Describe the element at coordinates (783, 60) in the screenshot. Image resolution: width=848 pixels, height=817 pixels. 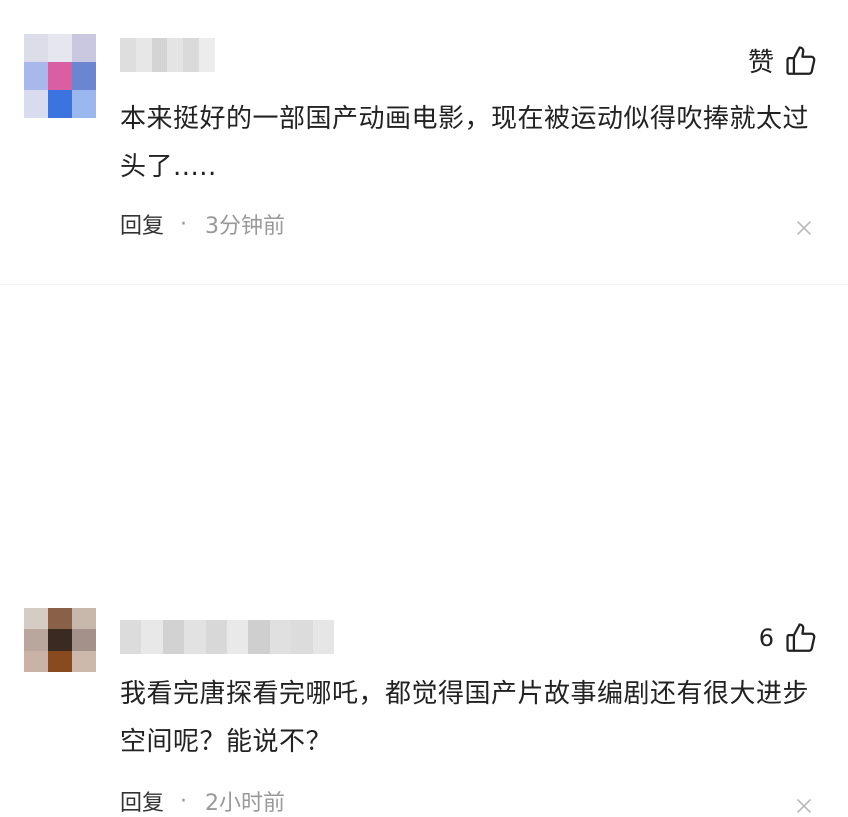
I see `like-button: 赞` at that location.